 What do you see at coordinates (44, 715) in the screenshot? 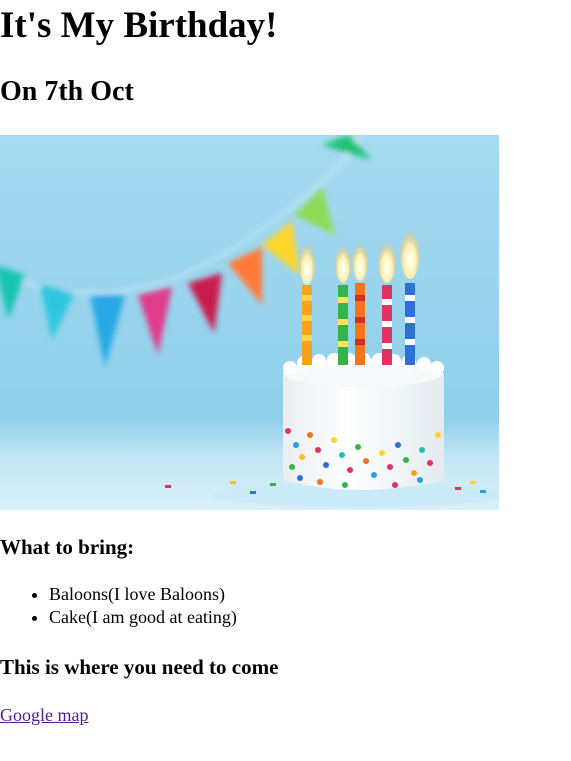
I see `google-map-link: Google map` at bounding box center [44, 715].